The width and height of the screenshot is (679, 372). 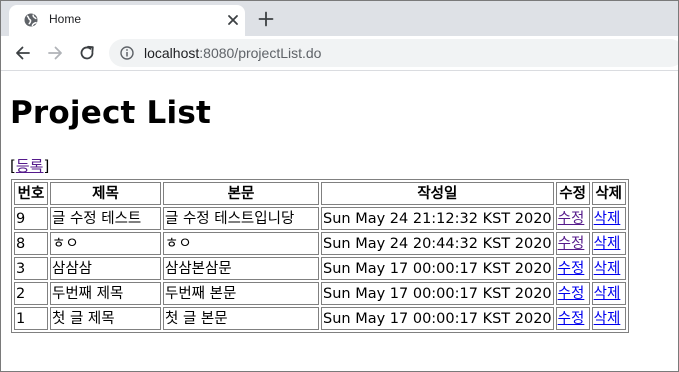 I want to click on register-link: 등록, so click(x=30, y=166).